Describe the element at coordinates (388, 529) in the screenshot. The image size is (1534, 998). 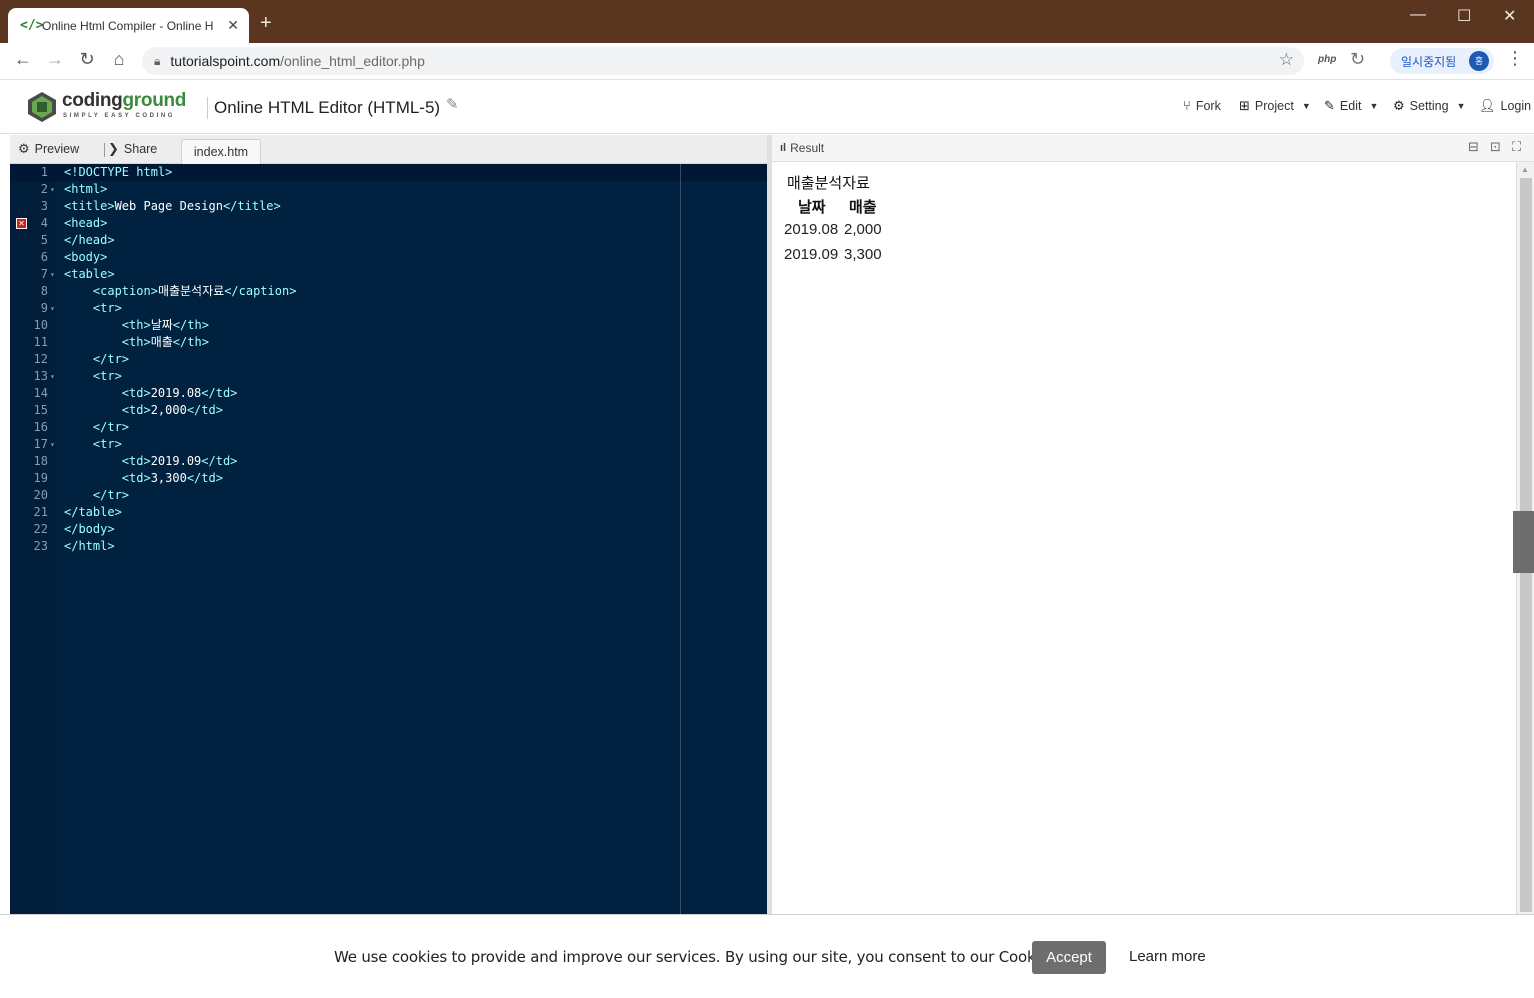
I see `code-line: 22 </body>` at that location.